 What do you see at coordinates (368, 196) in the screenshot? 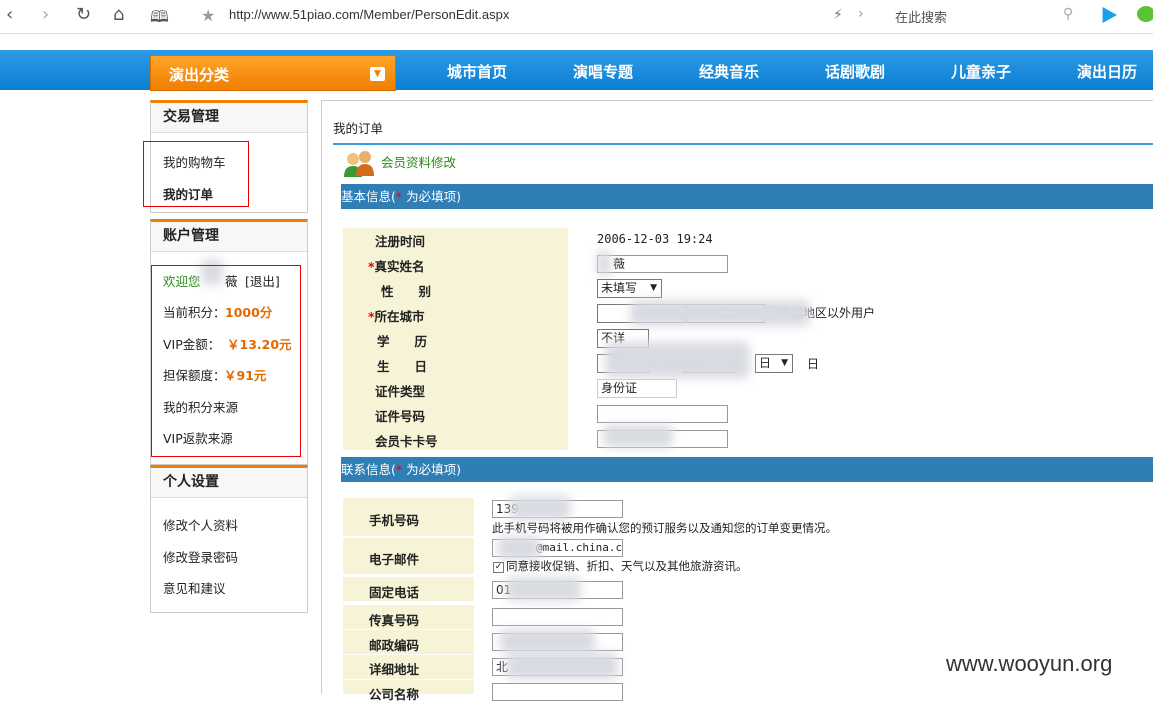
I see `bar-prefix: 基本信息(` at bounding box center [368, 196].